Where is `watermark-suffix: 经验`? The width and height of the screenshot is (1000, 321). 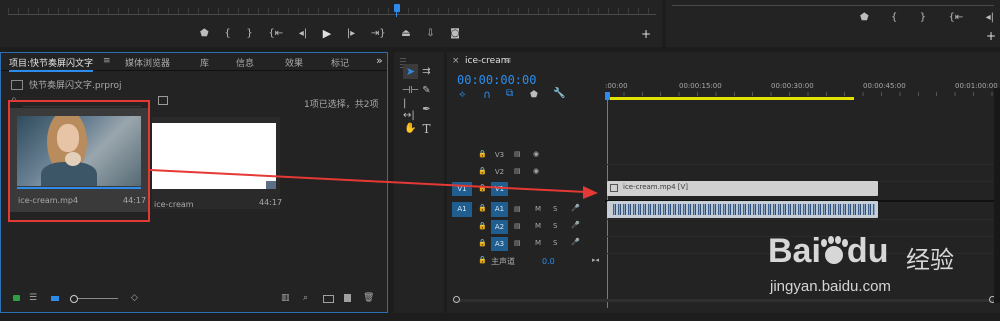 watermark-suffix: 经验 is located at coordinates (930, 260).